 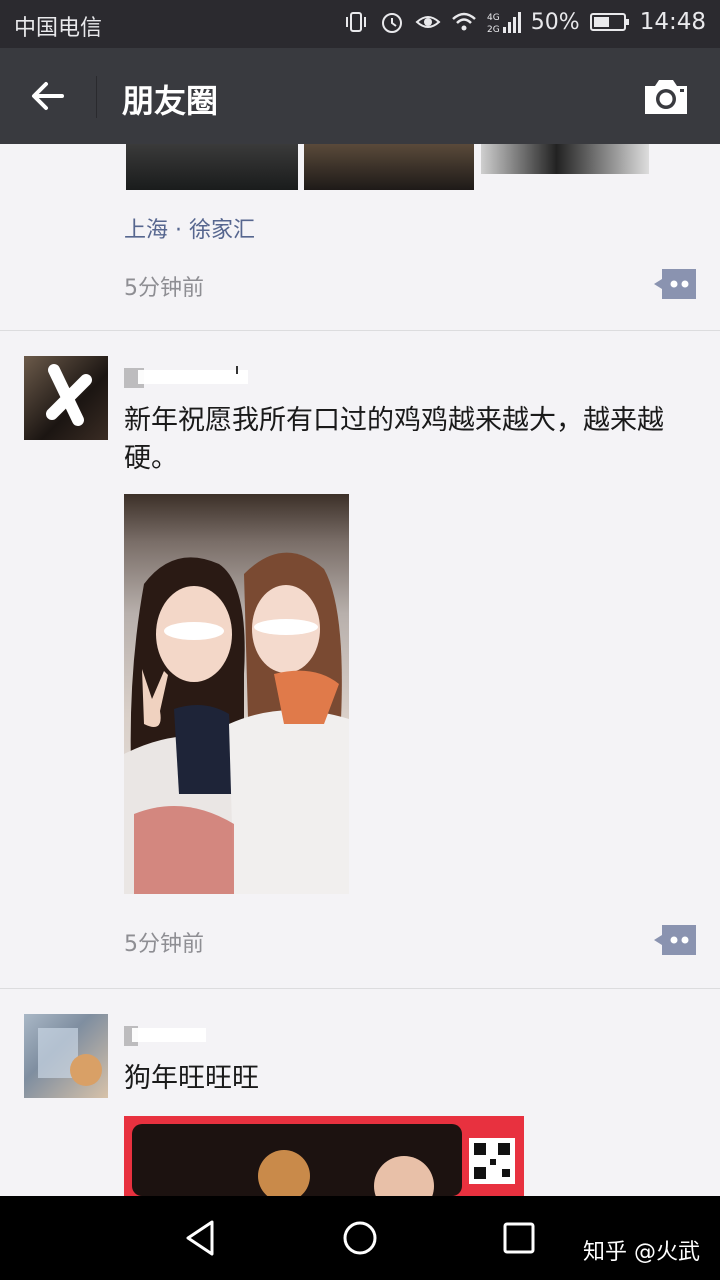 I want to click on watermark-text: 知乎 @火武, so click(x=641, y=1252).